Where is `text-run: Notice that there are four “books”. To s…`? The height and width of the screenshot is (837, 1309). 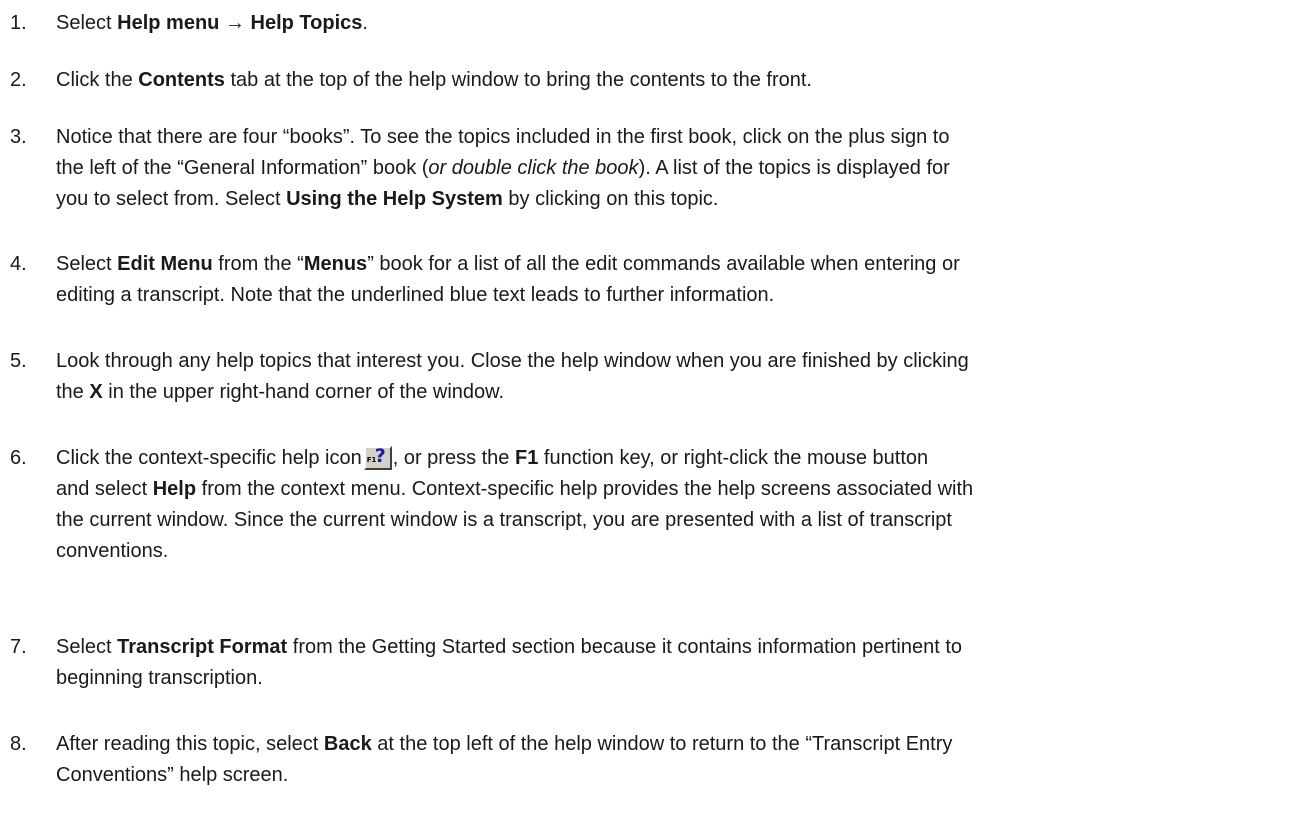 text-run: Notice that there are four “books”. To s… is located at coordinates (503, 137).